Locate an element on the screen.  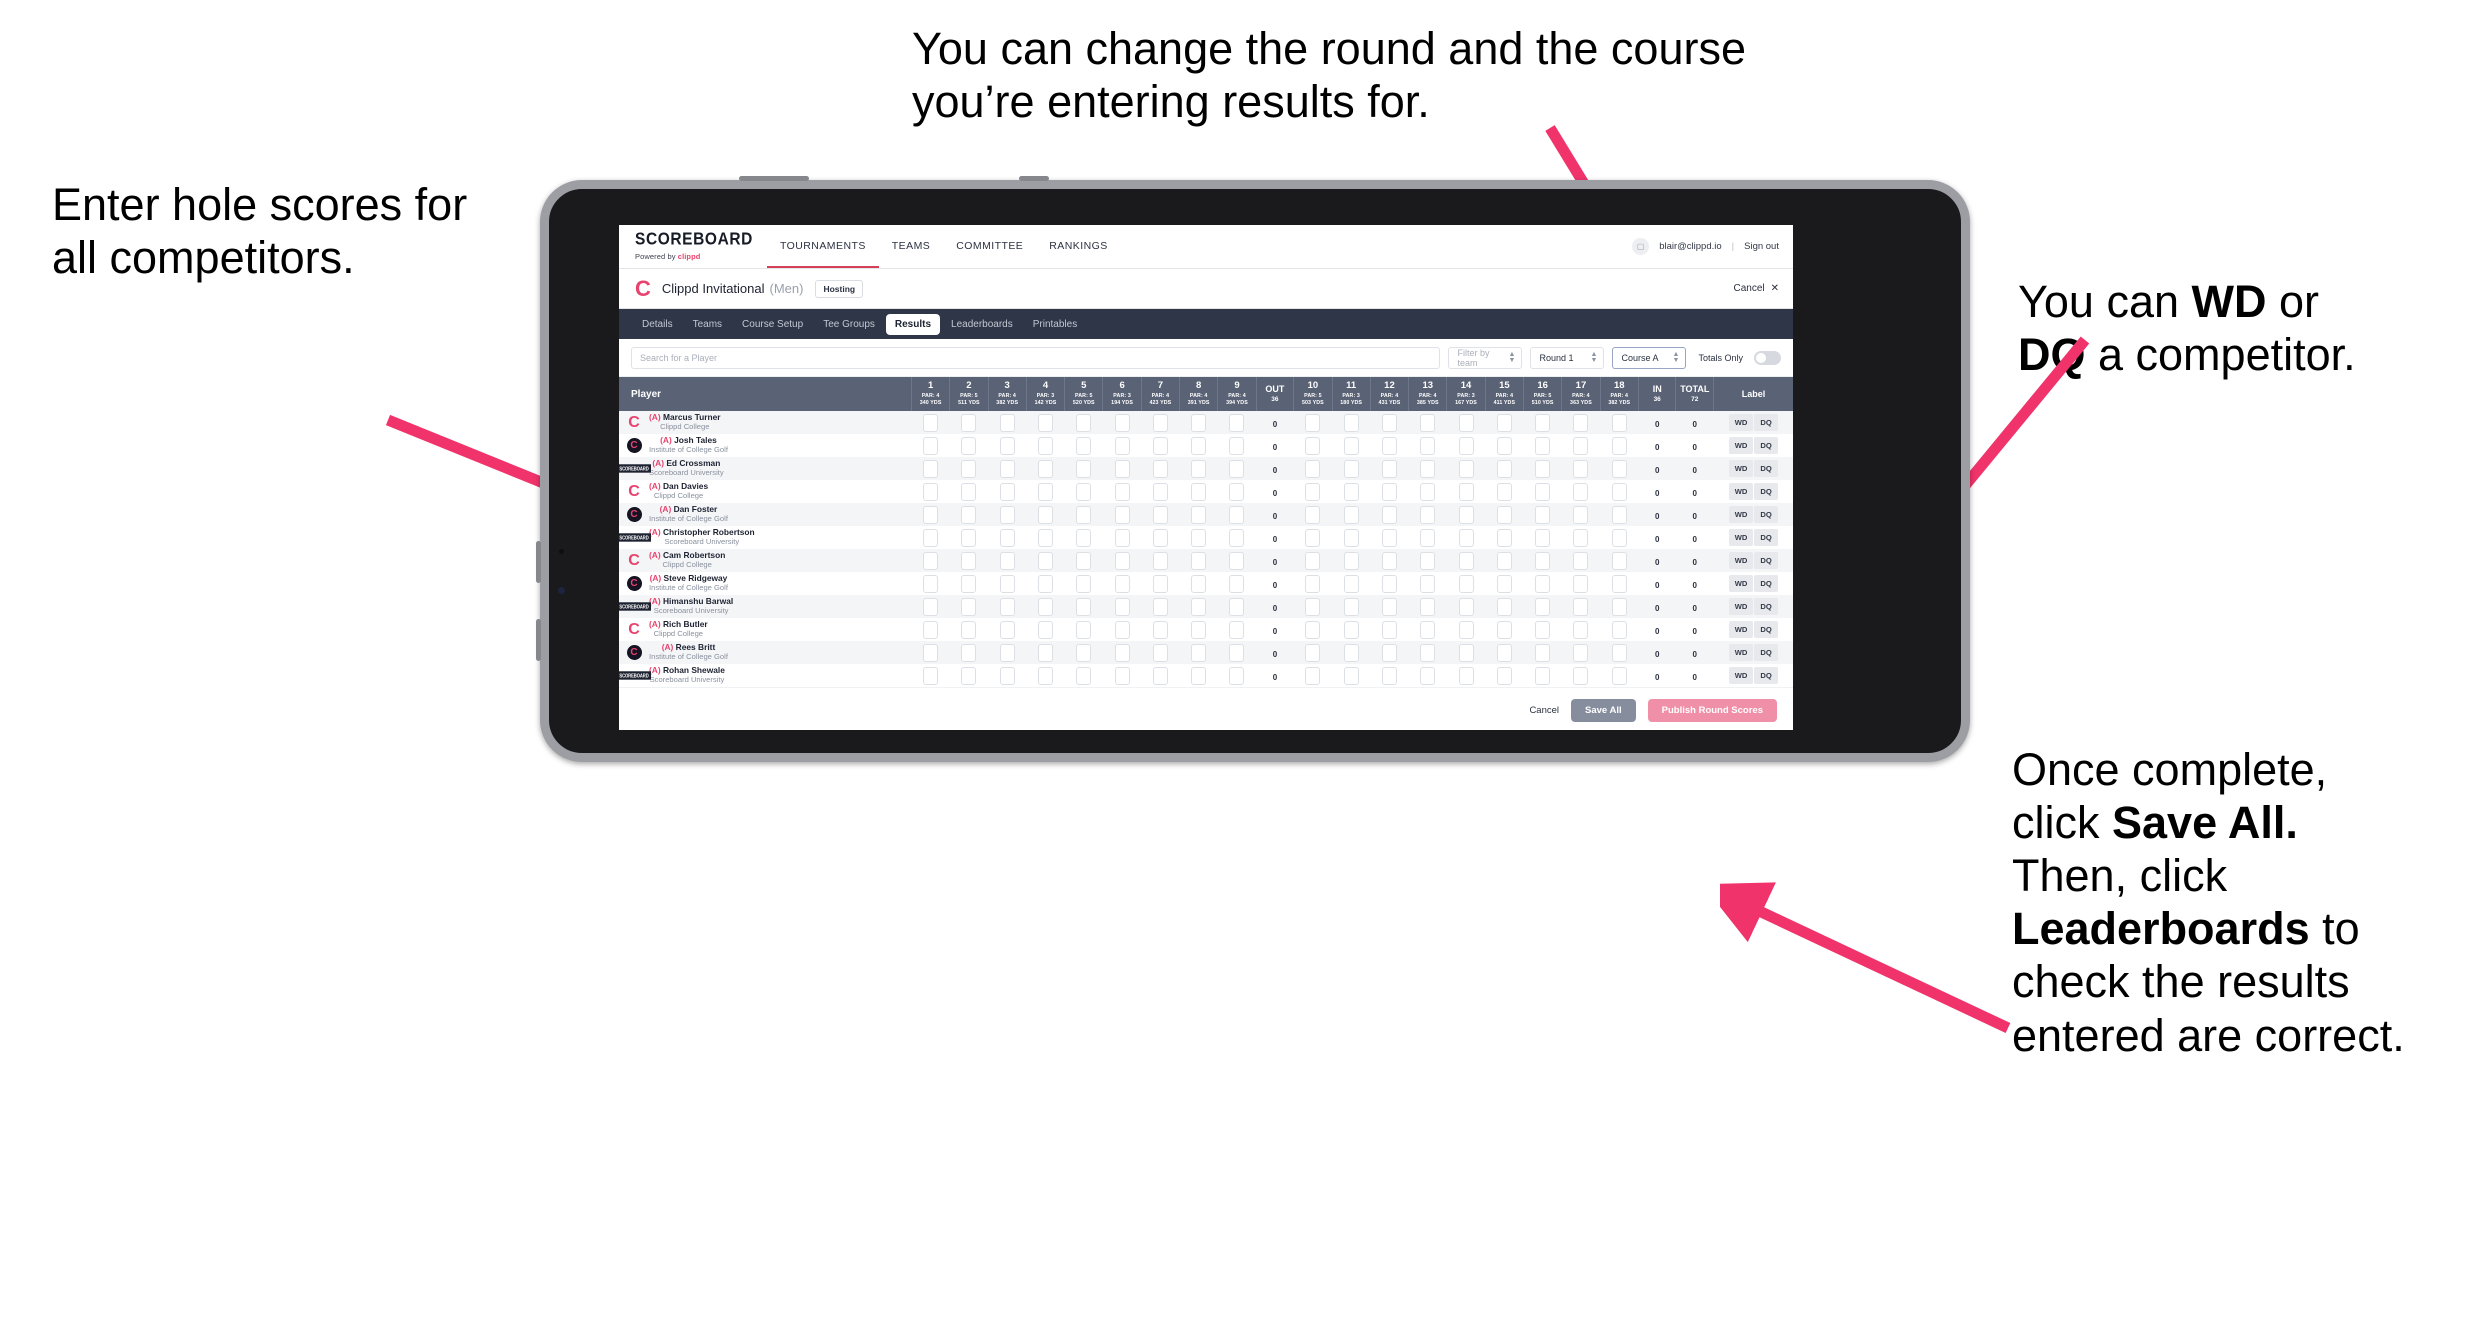
search-player-input: Search for a Player is located at coordinates (1036, 357).